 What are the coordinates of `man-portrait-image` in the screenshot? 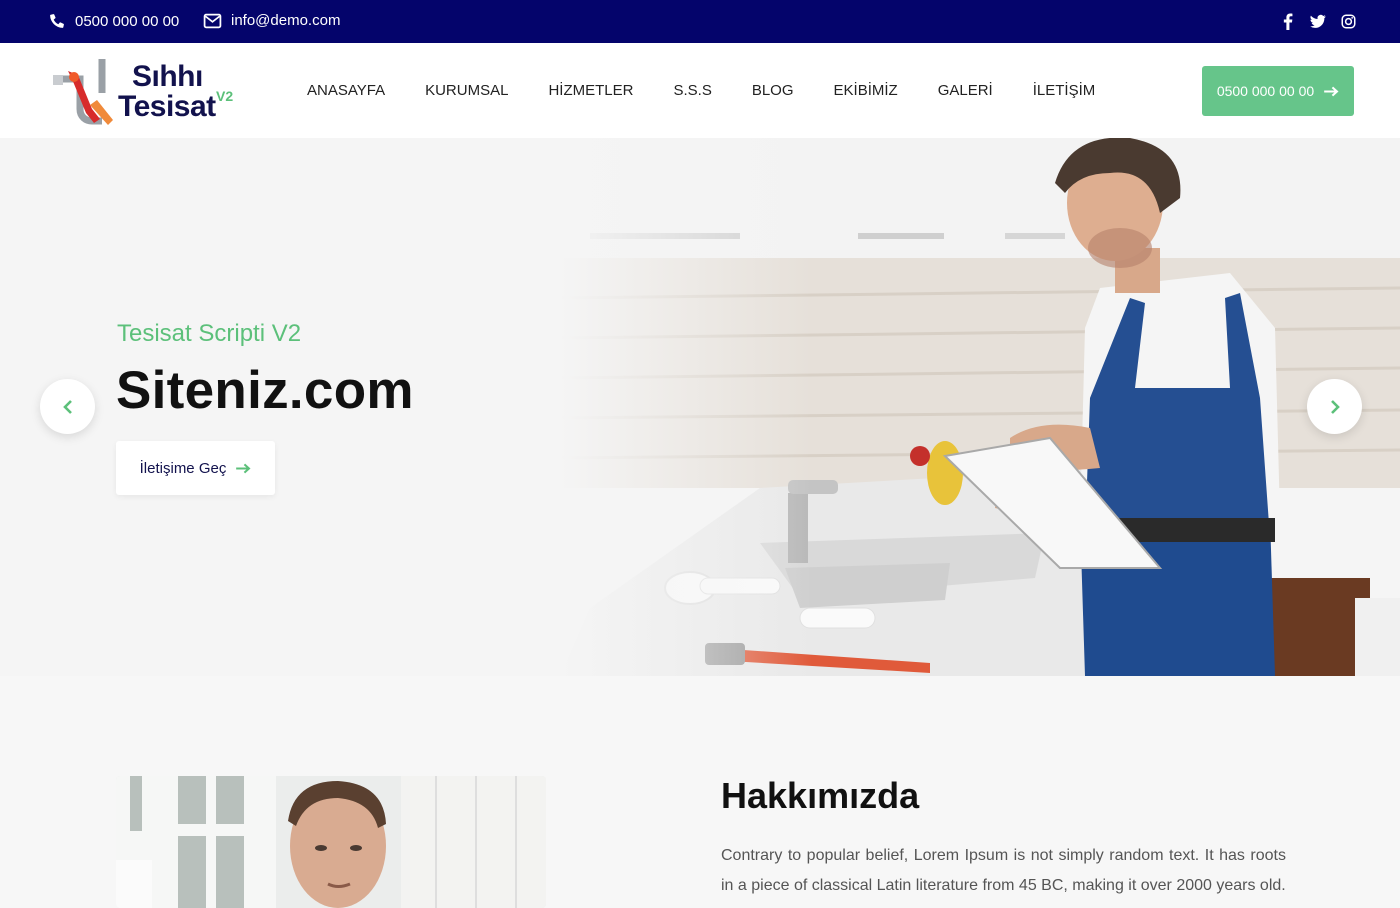 It's located at (331, 842).